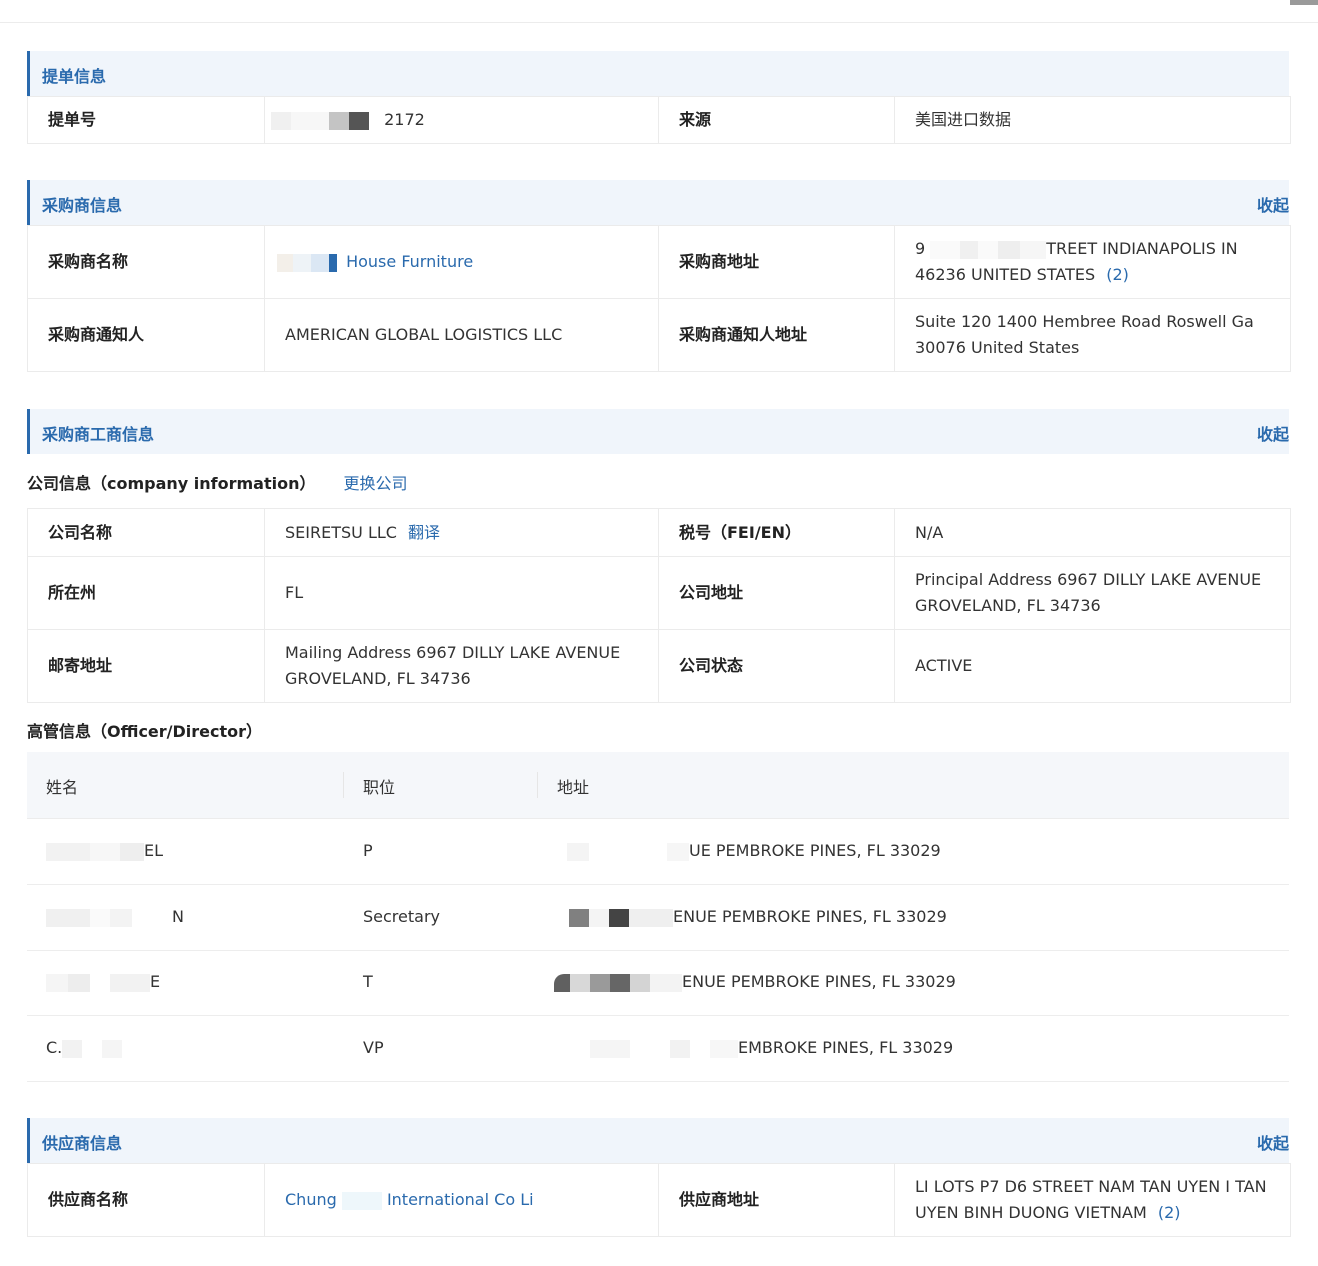  Describe the element at coordinates (1005, 274) in the screenshot. I see `buyer-address-line2: 46236 UNITED STATES` at that location.